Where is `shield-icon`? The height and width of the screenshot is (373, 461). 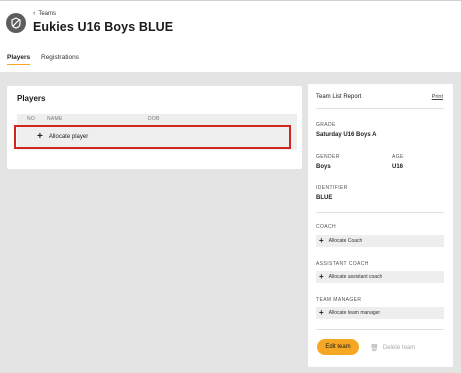 shield-icon is located at coordinates (16, 23).